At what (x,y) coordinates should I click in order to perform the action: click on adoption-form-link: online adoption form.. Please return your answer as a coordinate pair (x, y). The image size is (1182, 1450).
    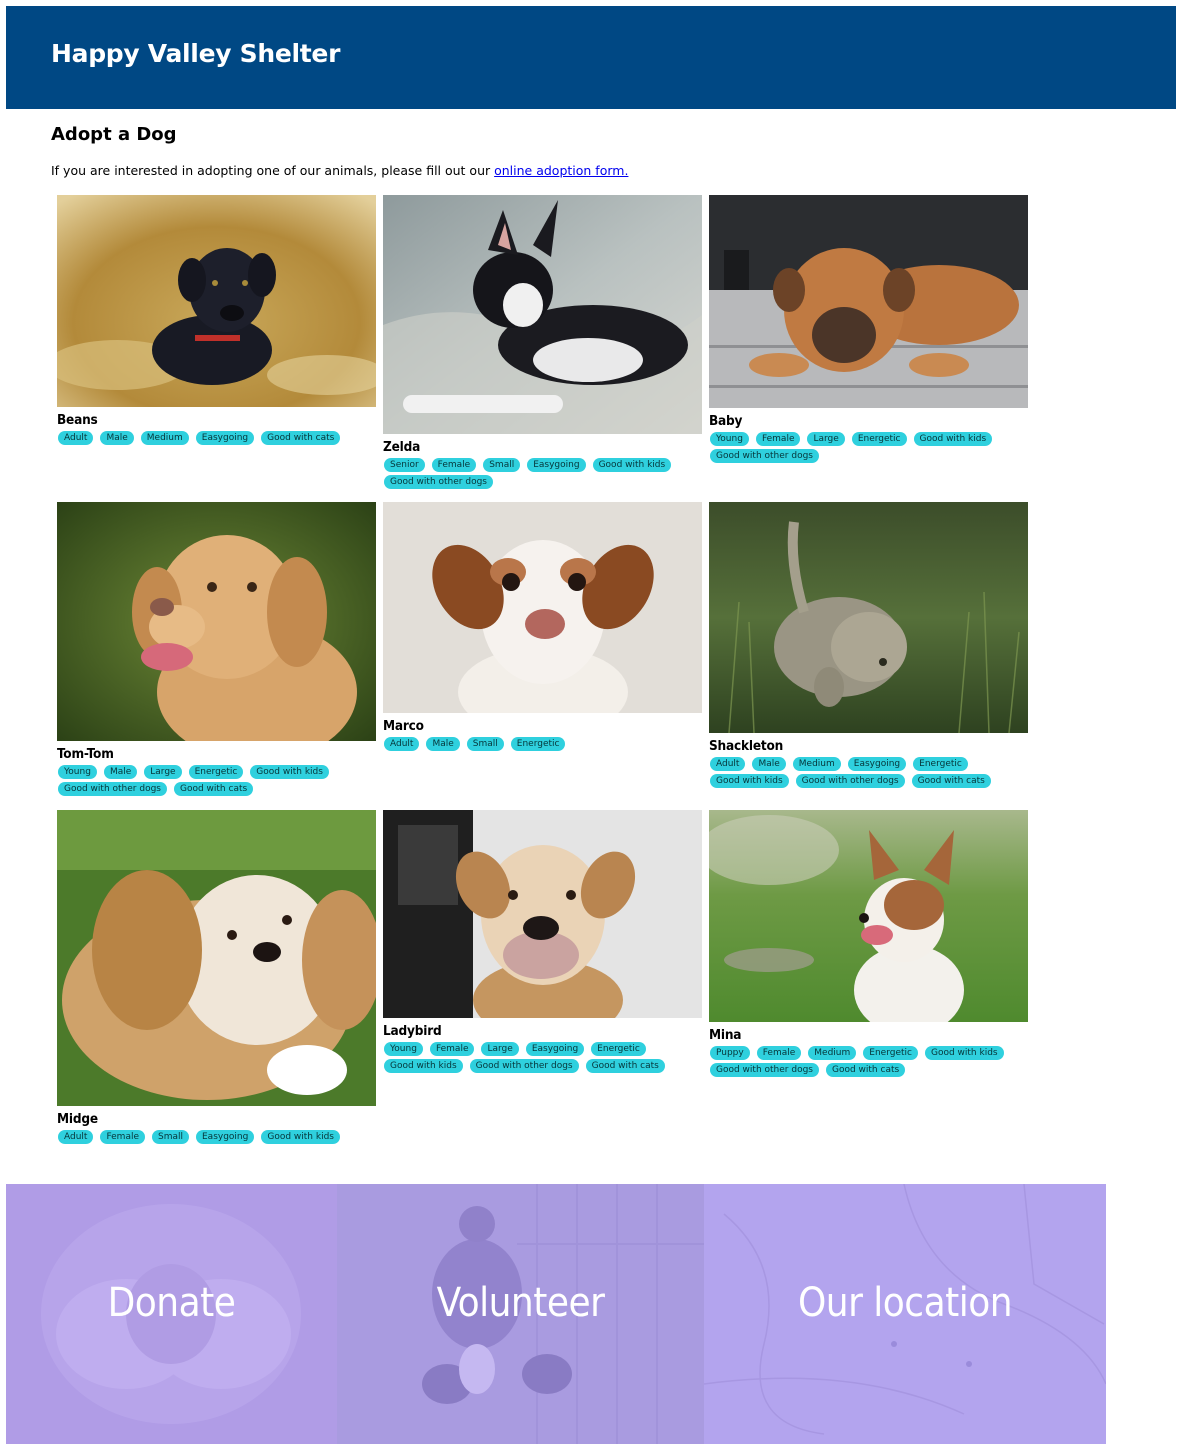
    Looking at the image, I should click on (561, 170).